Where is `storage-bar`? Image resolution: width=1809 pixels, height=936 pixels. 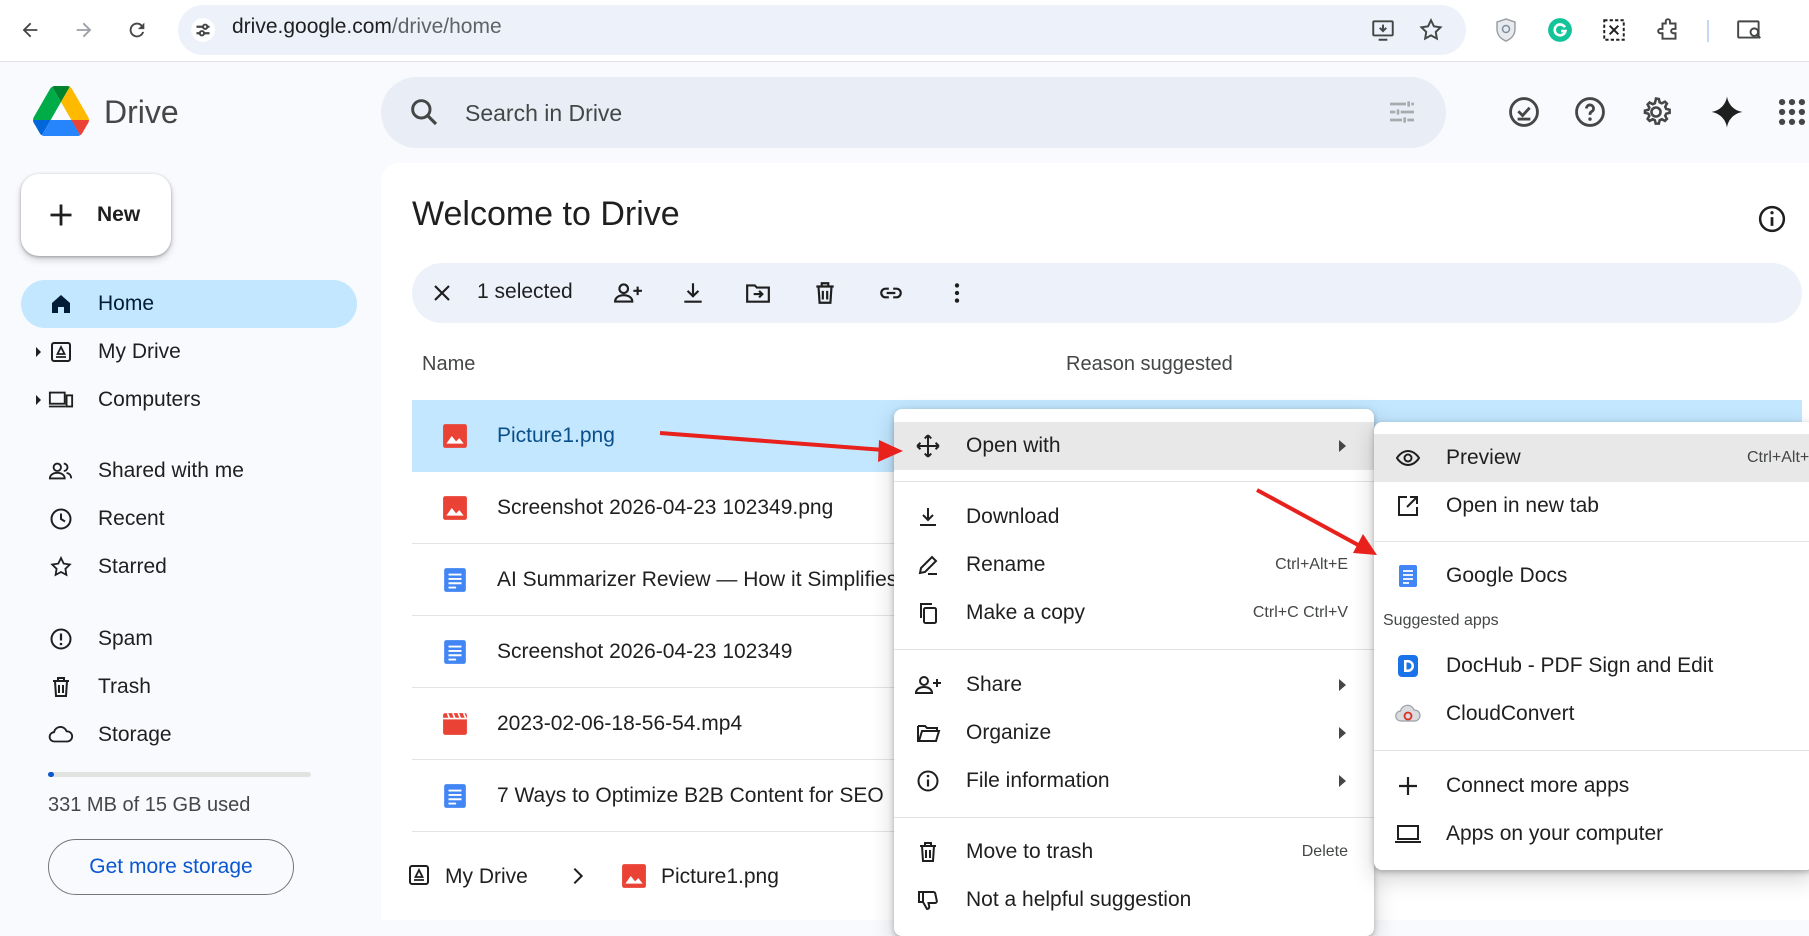
storage-bar is located at coordinates (179, 774).